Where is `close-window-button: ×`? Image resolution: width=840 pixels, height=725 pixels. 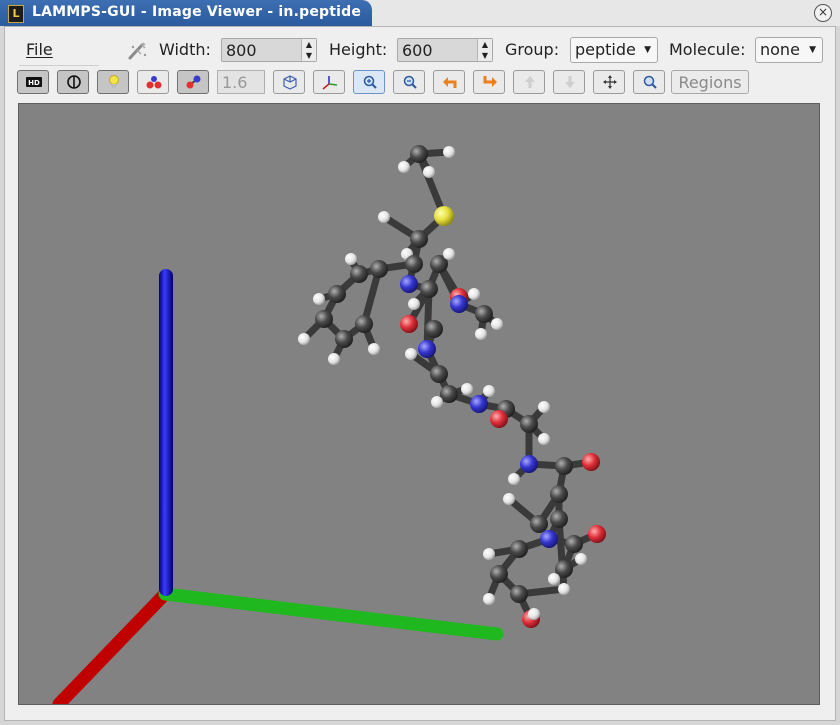 close-window-button: × is located at coordinates (823, 13).